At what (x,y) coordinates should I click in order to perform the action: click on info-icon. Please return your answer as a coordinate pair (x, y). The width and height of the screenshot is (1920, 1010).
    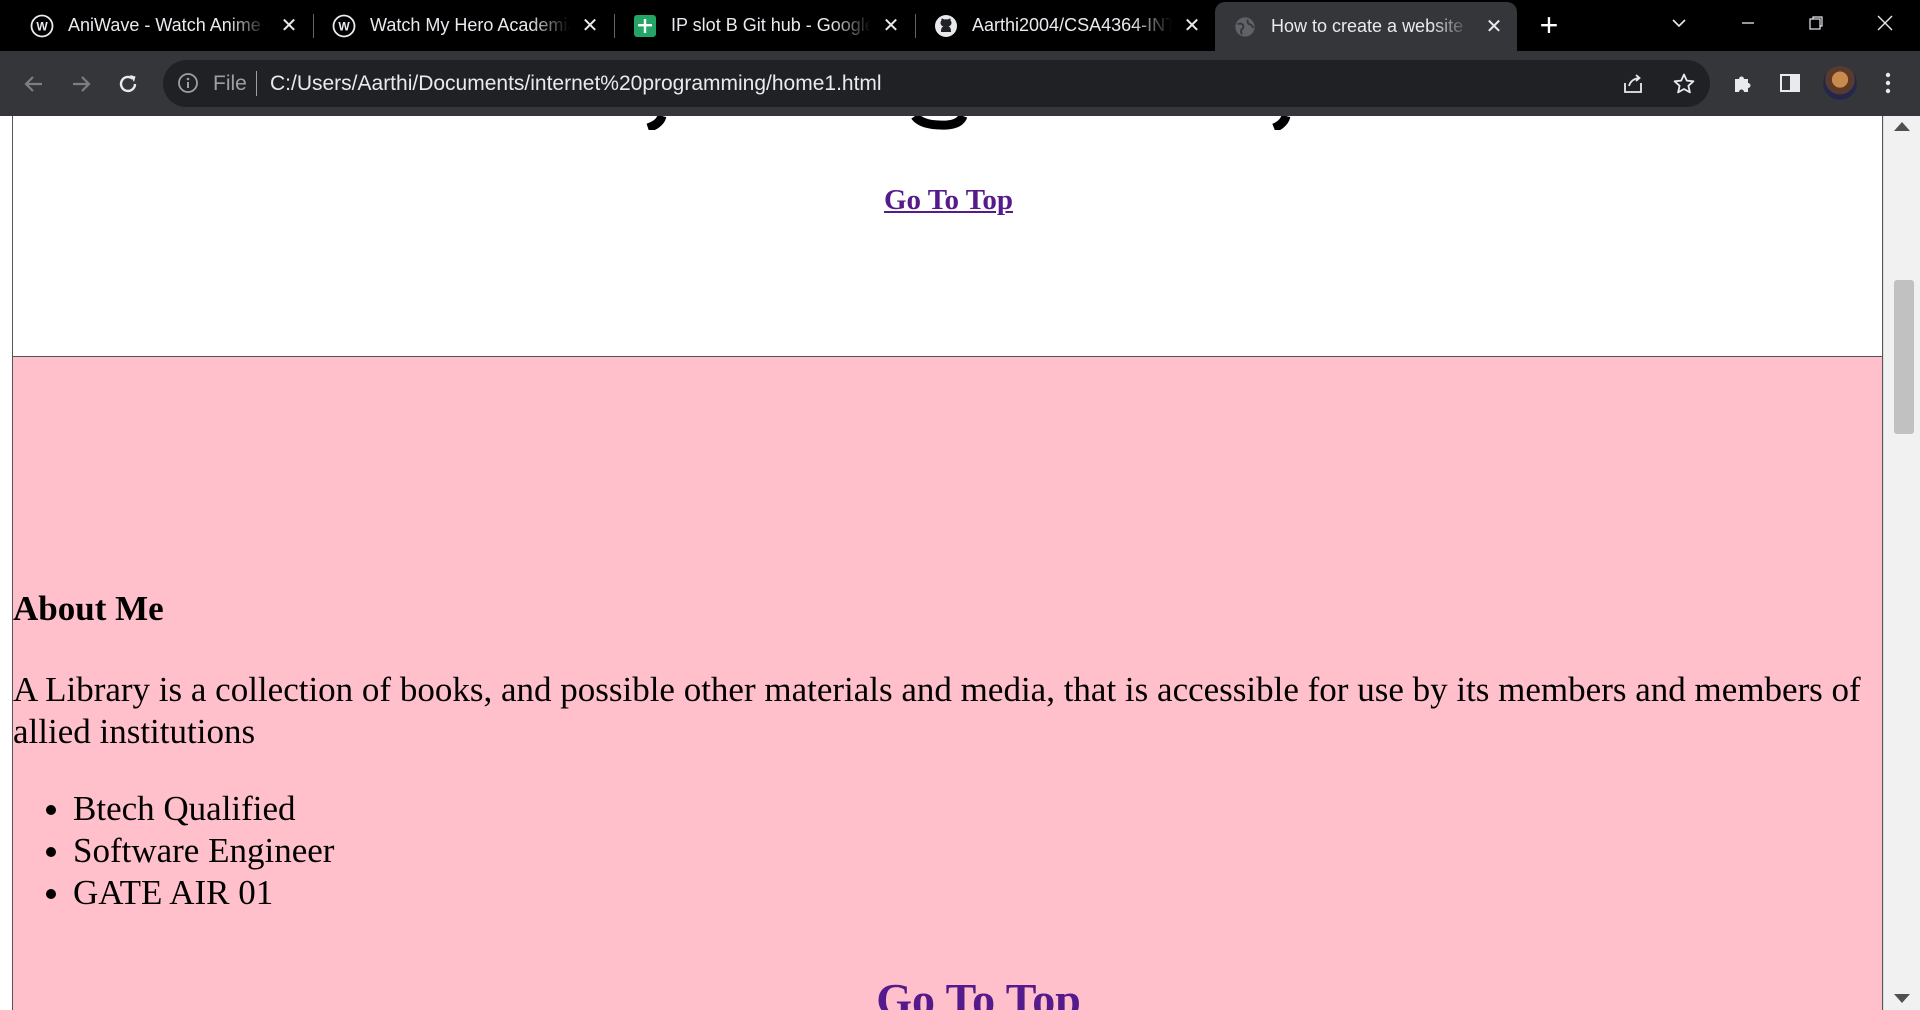
    Looking at the image, I should click on (188, 85).